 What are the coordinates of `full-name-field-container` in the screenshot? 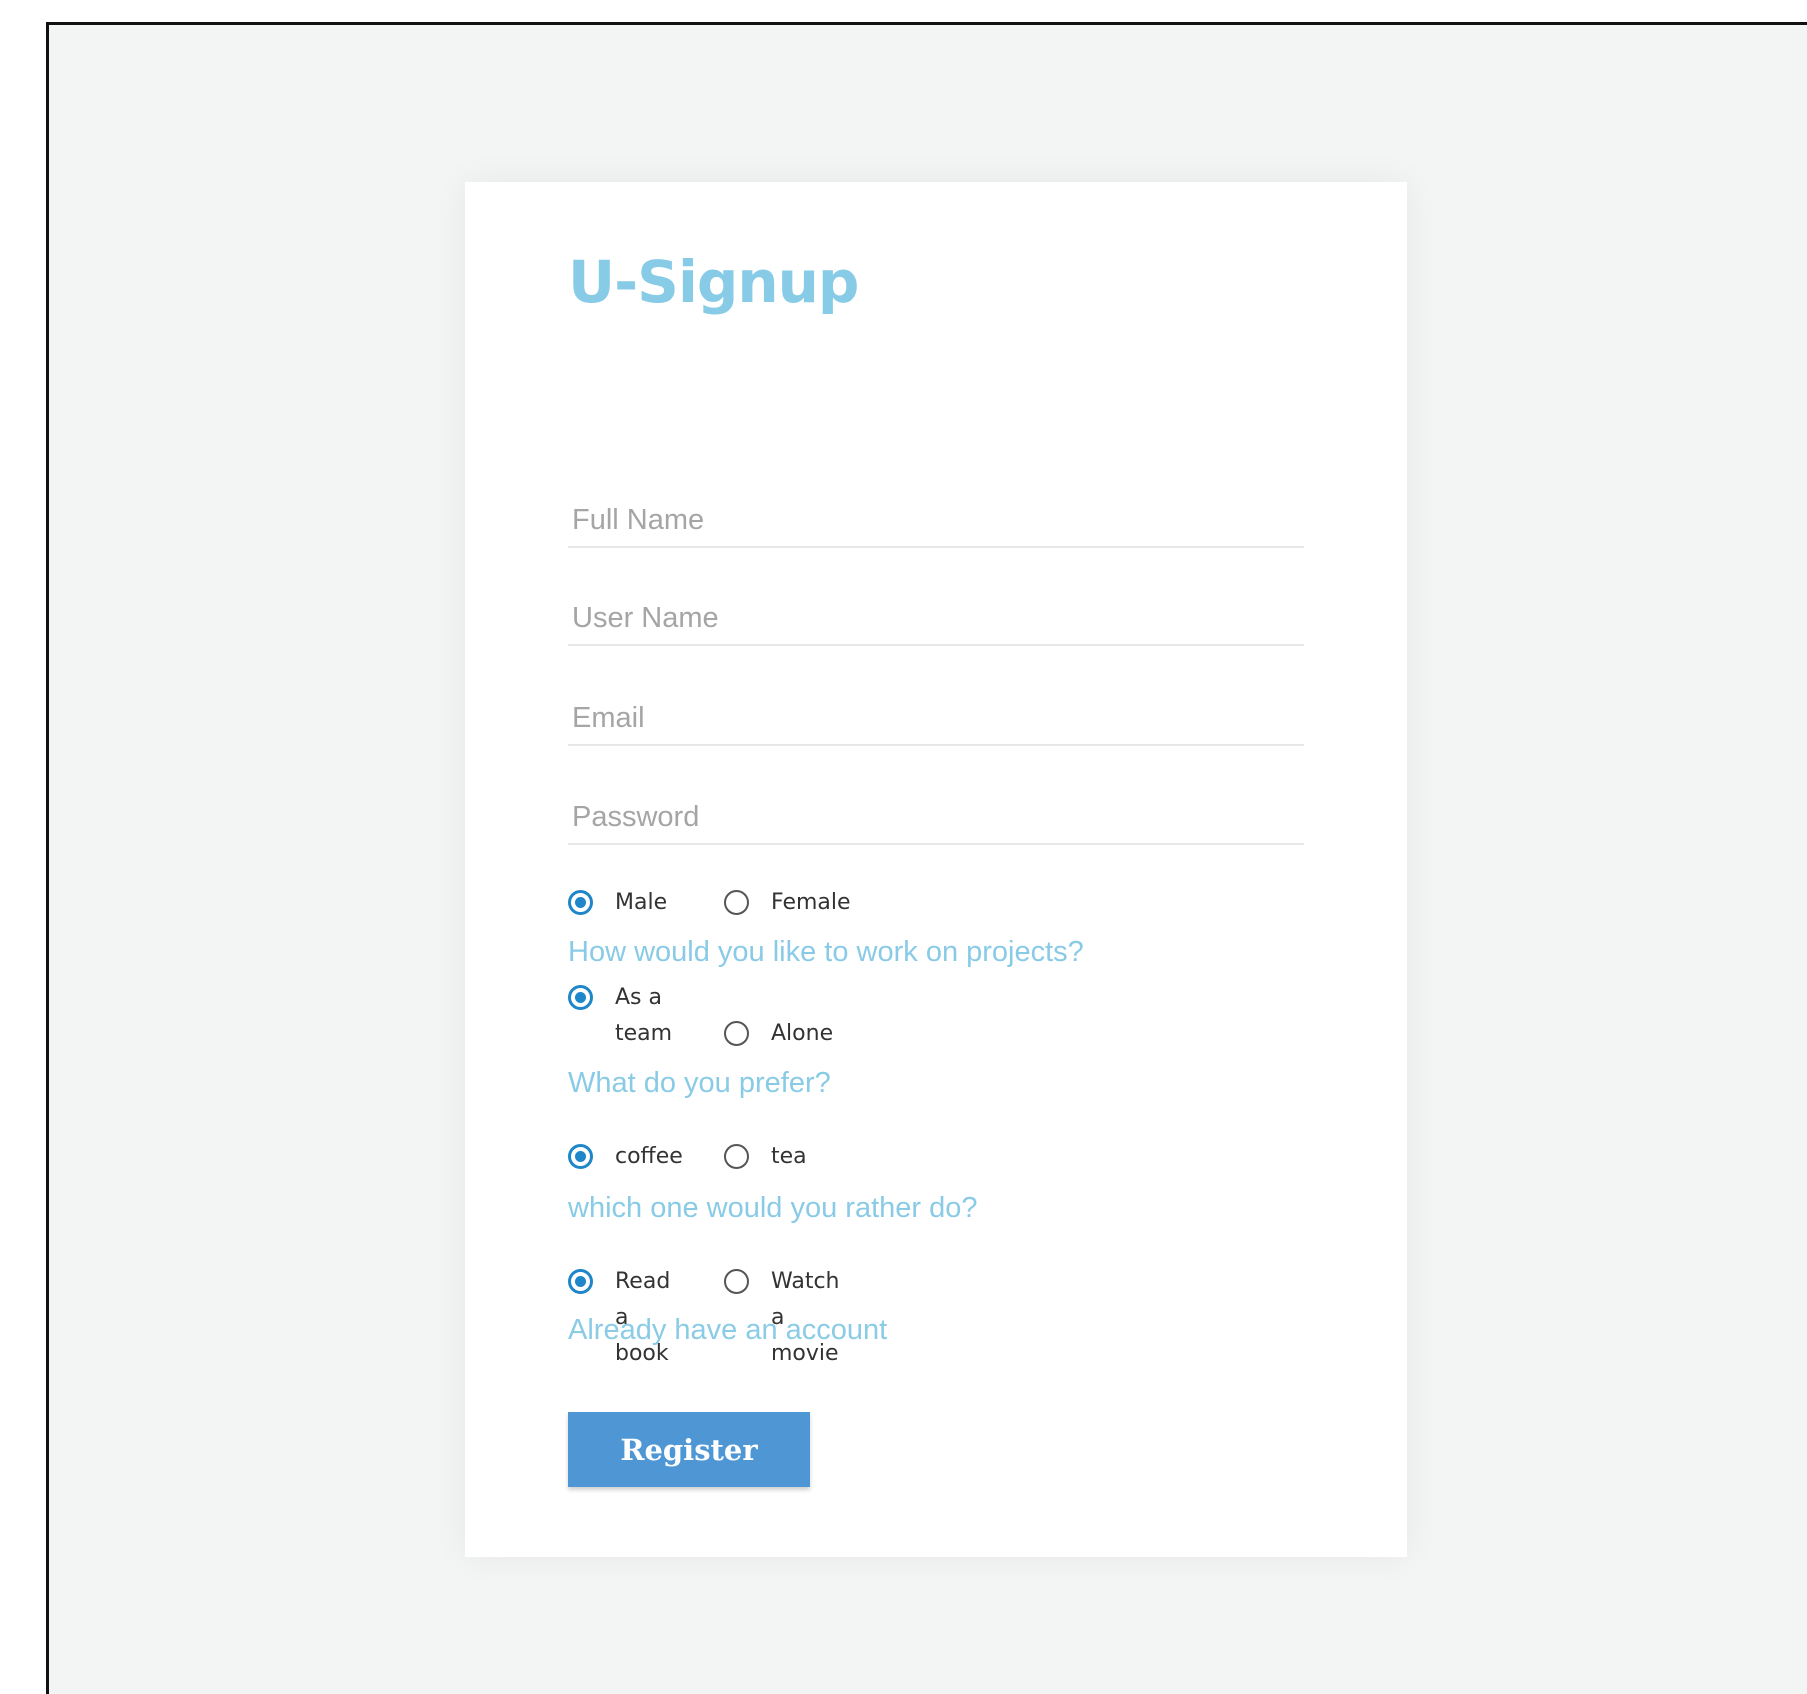 It's located at (936, 521).